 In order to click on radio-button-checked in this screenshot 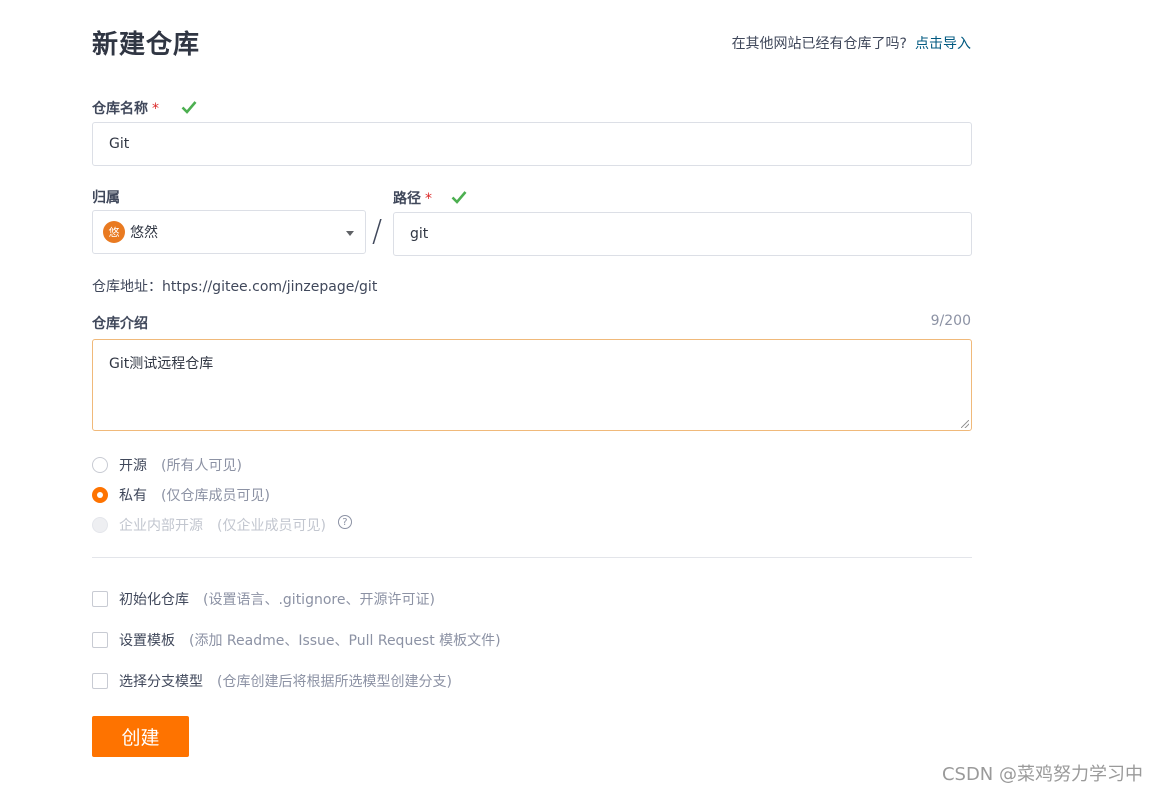, I will do `click(100, 495)`.